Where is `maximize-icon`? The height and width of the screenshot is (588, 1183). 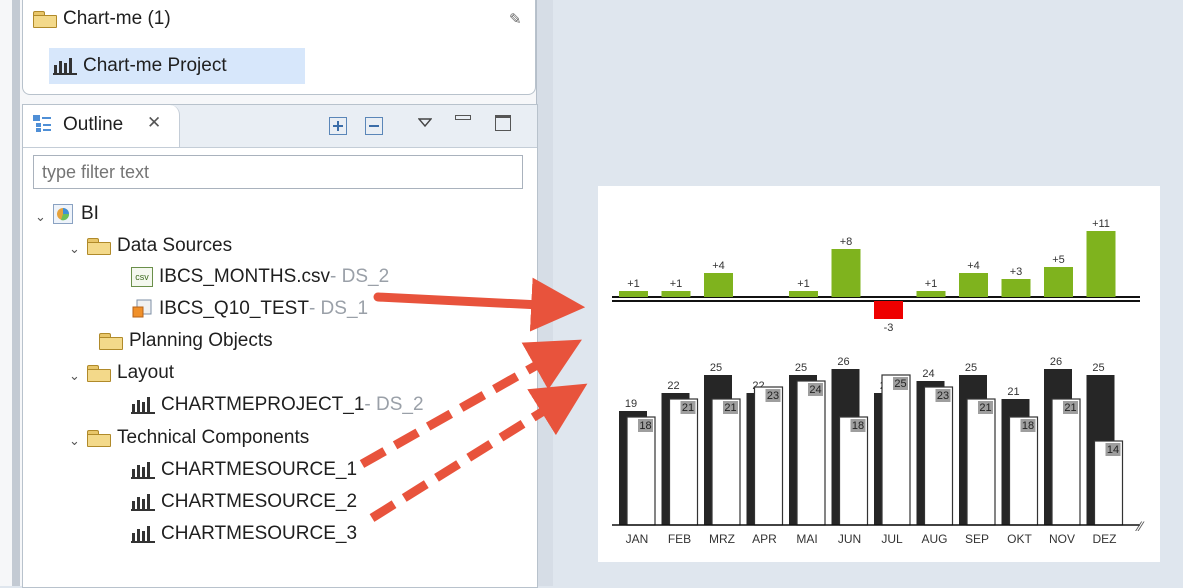
maximize-icon is located at coordinates (503, 123).